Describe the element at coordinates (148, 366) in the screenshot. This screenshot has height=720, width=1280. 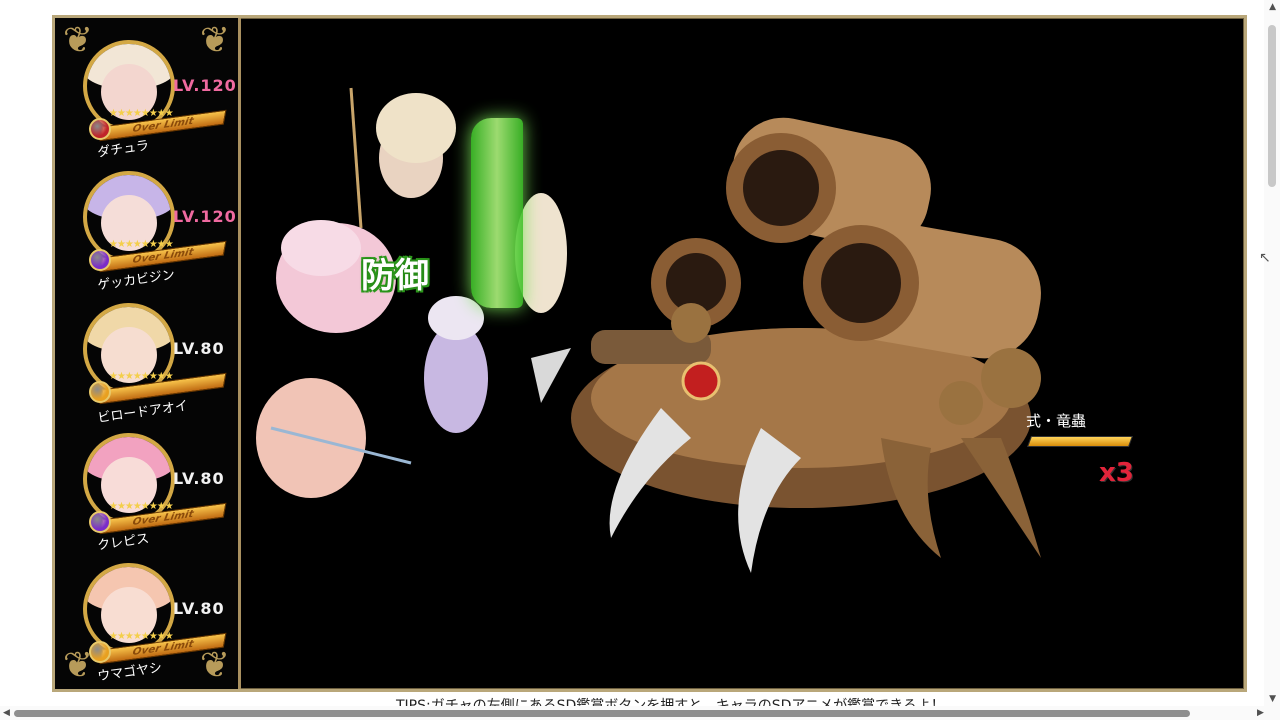
I see `party-member-card: LV.80 ★★★★★★★★ ビロードアオイ` at that location.